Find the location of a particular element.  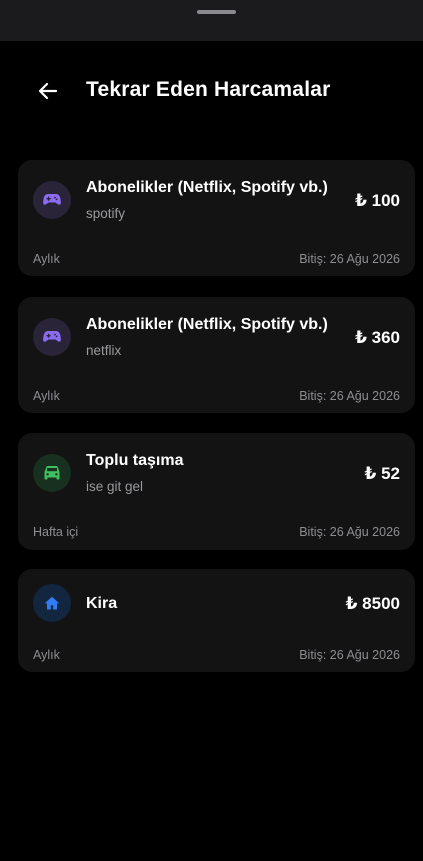

expense-category: Toplu taşıma is located at coordinates (135, 460).